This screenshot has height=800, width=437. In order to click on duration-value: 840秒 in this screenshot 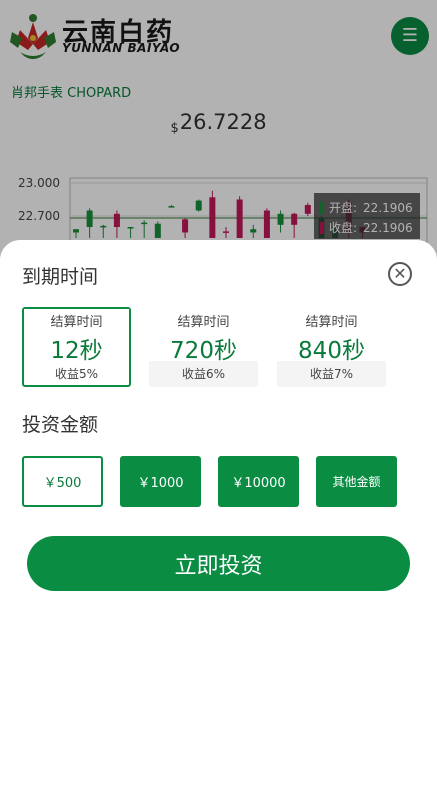, I will do `click(331, 351)`.